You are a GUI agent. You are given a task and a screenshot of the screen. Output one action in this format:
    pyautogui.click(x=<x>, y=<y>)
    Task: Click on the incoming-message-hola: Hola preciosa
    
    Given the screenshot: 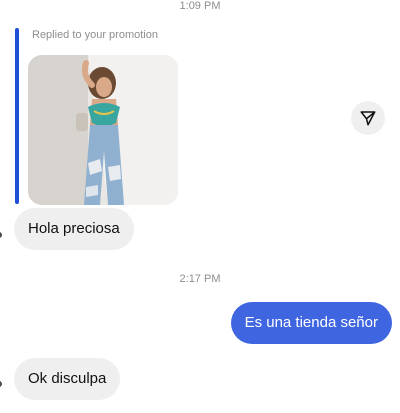 What is the action you would take?
    pyautogui.click(x=74, y=229)
    